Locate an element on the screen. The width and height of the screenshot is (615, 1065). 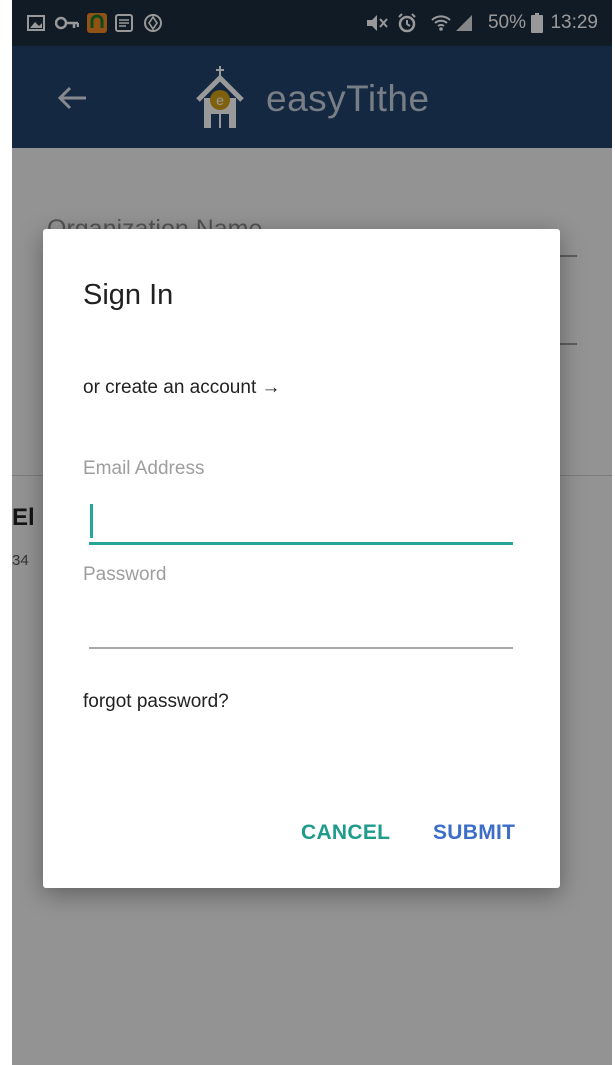
forgot-password-link: forgot password? is located at coordinates (156, 702).